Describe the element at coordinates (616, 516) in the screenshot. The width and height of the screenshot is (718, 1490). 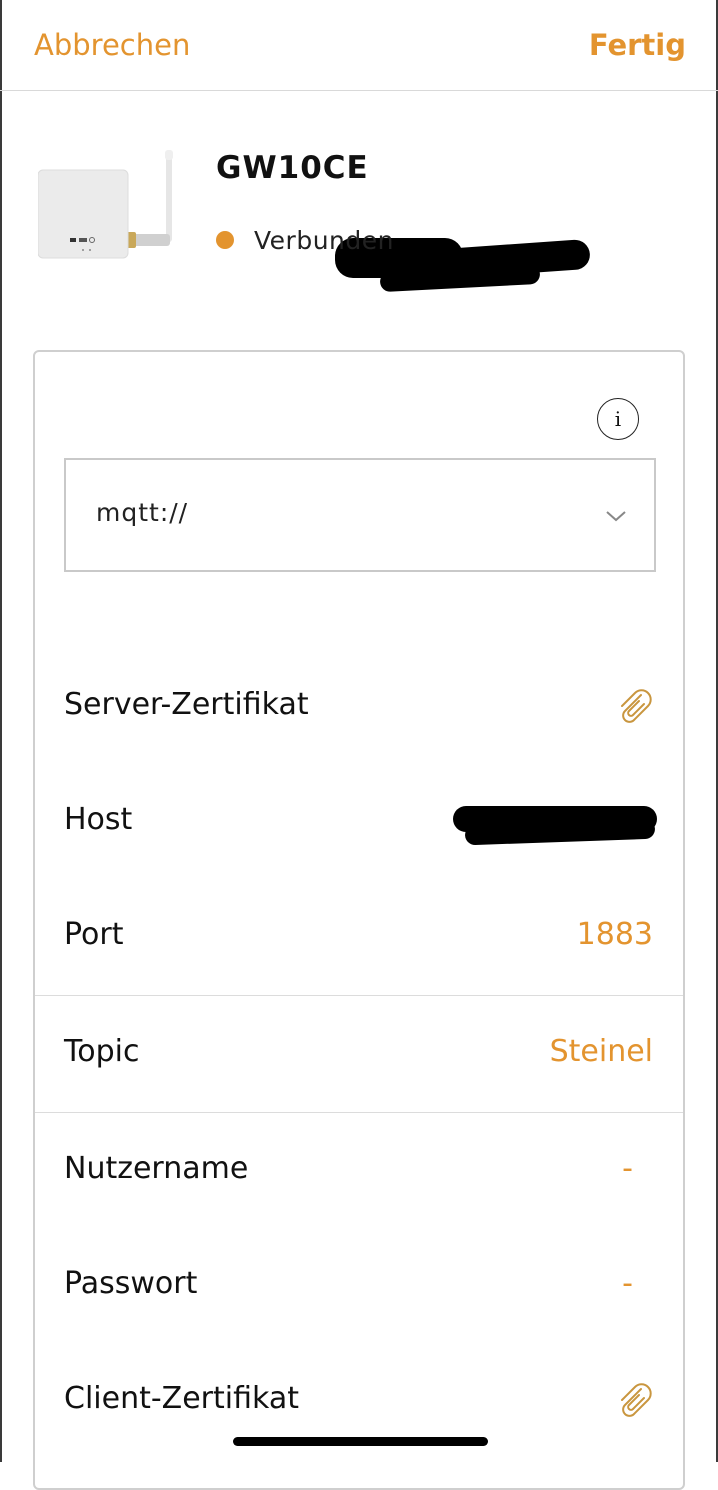
I see `chevron-down-icon` at that location.